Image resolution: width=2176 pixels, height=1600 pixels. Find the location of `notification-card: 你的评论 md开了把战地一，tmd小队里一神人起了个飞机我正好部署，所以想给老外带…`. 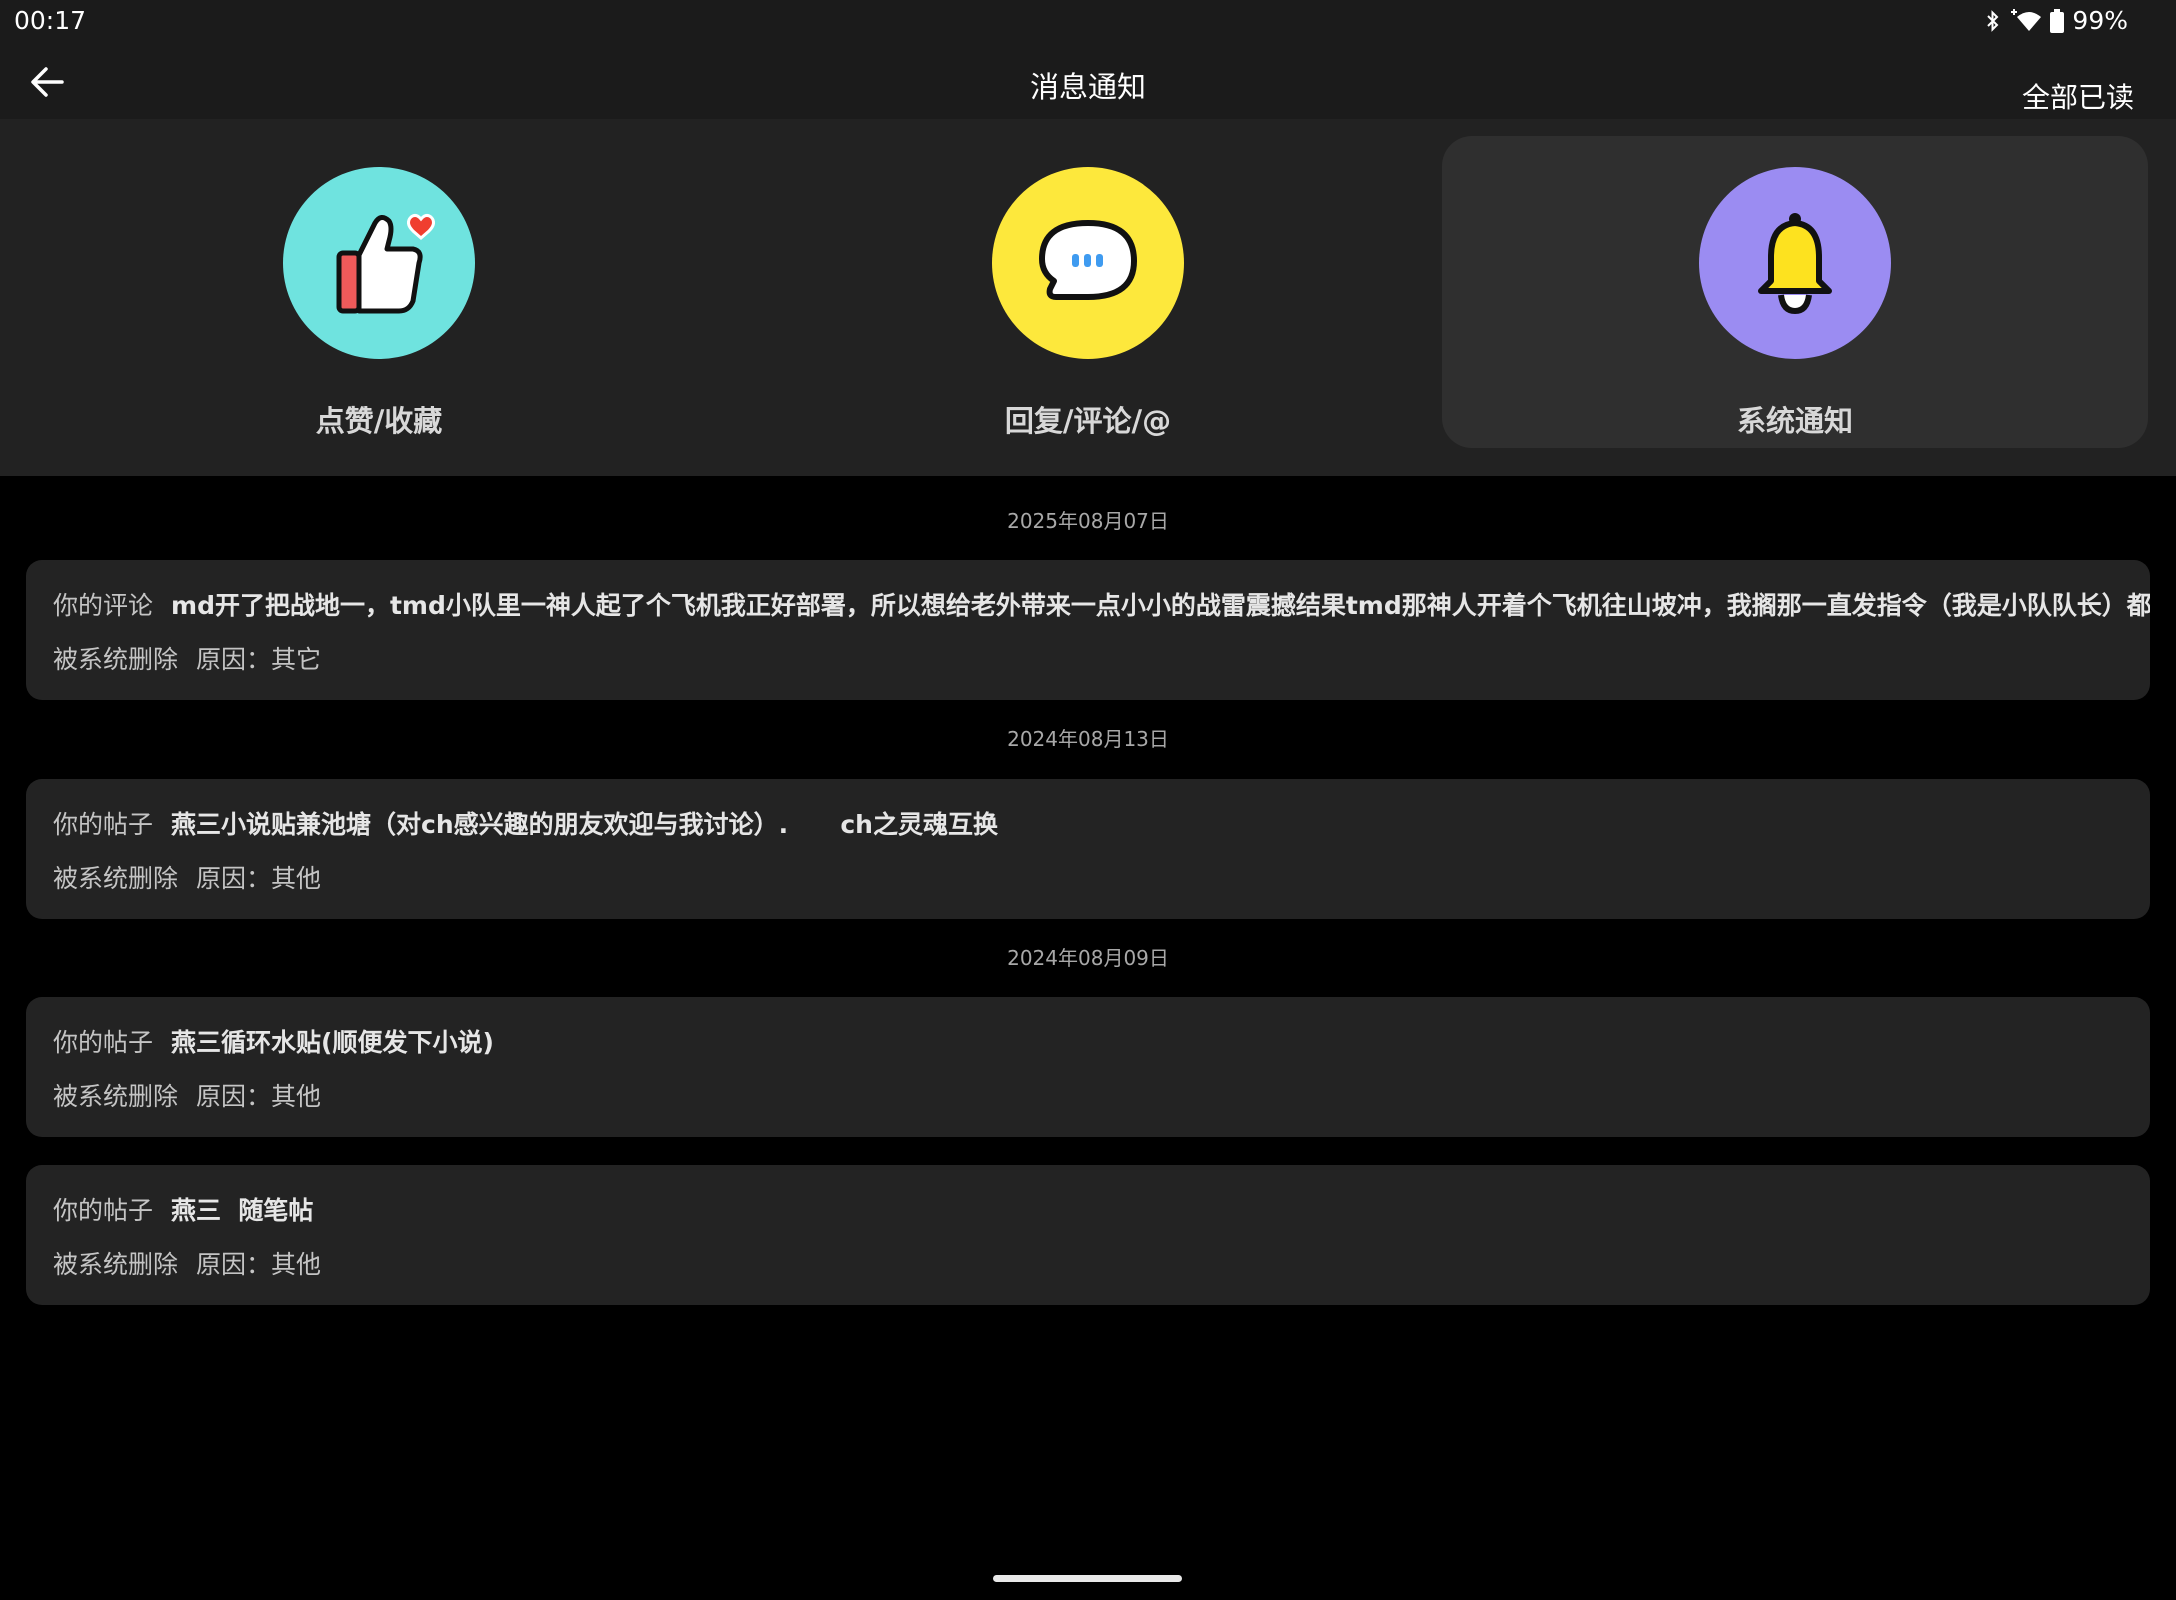

notification-card: 你的评论 md开了把战地一，tmd小队里一神人起了个飞机我正好部署，所以想给老外带… is located at coordinates (1088, 630).